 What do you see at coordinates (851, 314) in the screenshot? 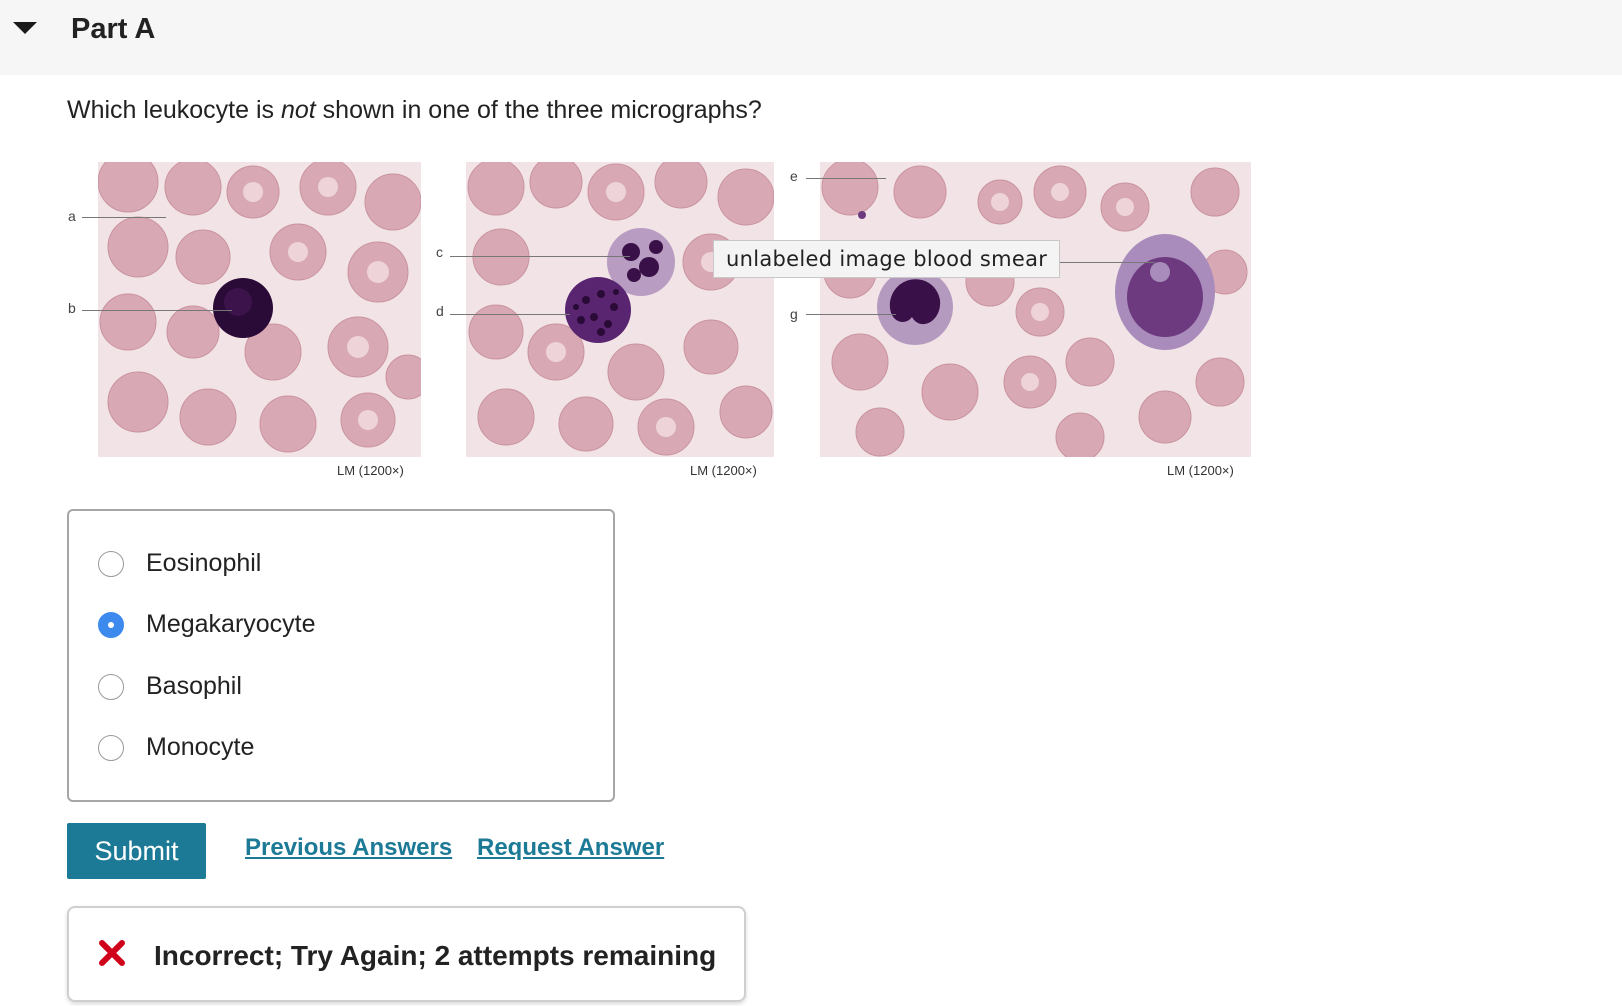
I see `leader-g` at bounding box center [851, 314].